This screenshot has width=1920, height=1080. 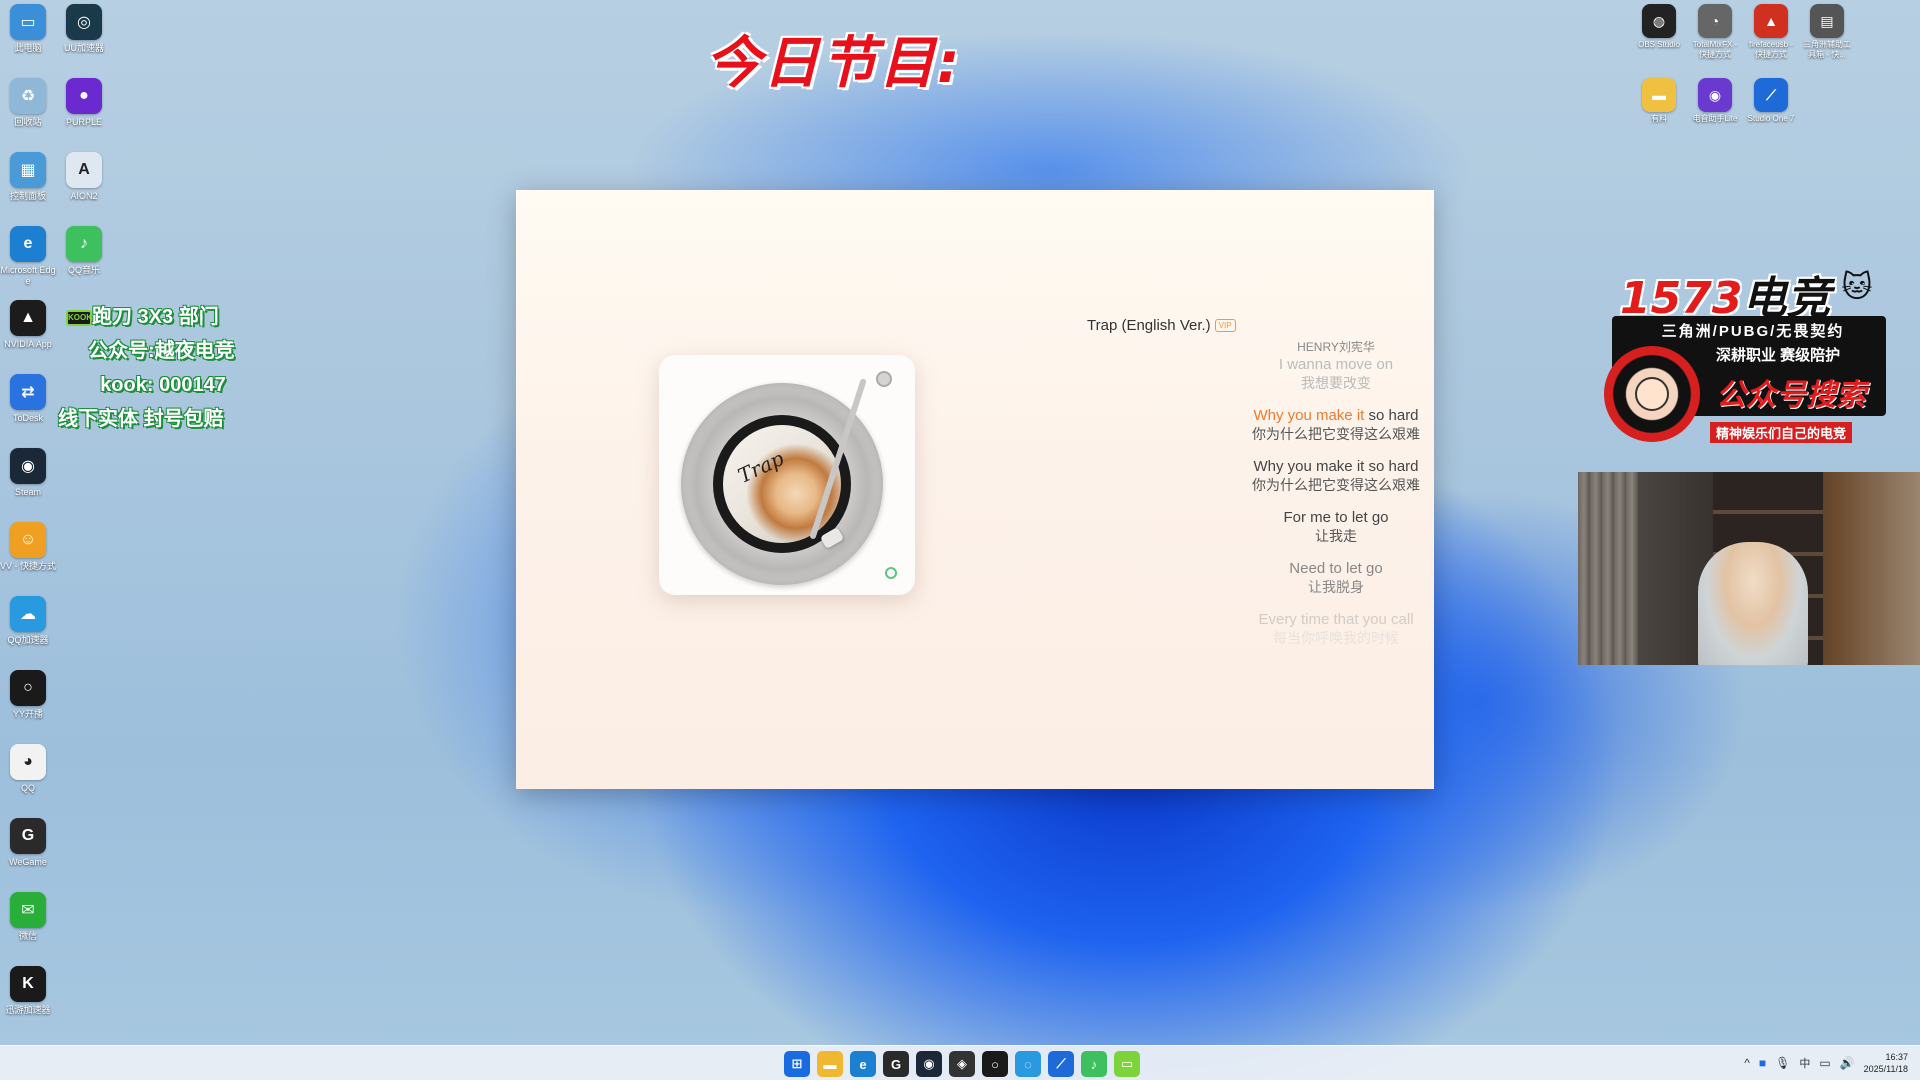 I want to click on desktop-icon: ◕ QQ, so click(x=28, y=769).